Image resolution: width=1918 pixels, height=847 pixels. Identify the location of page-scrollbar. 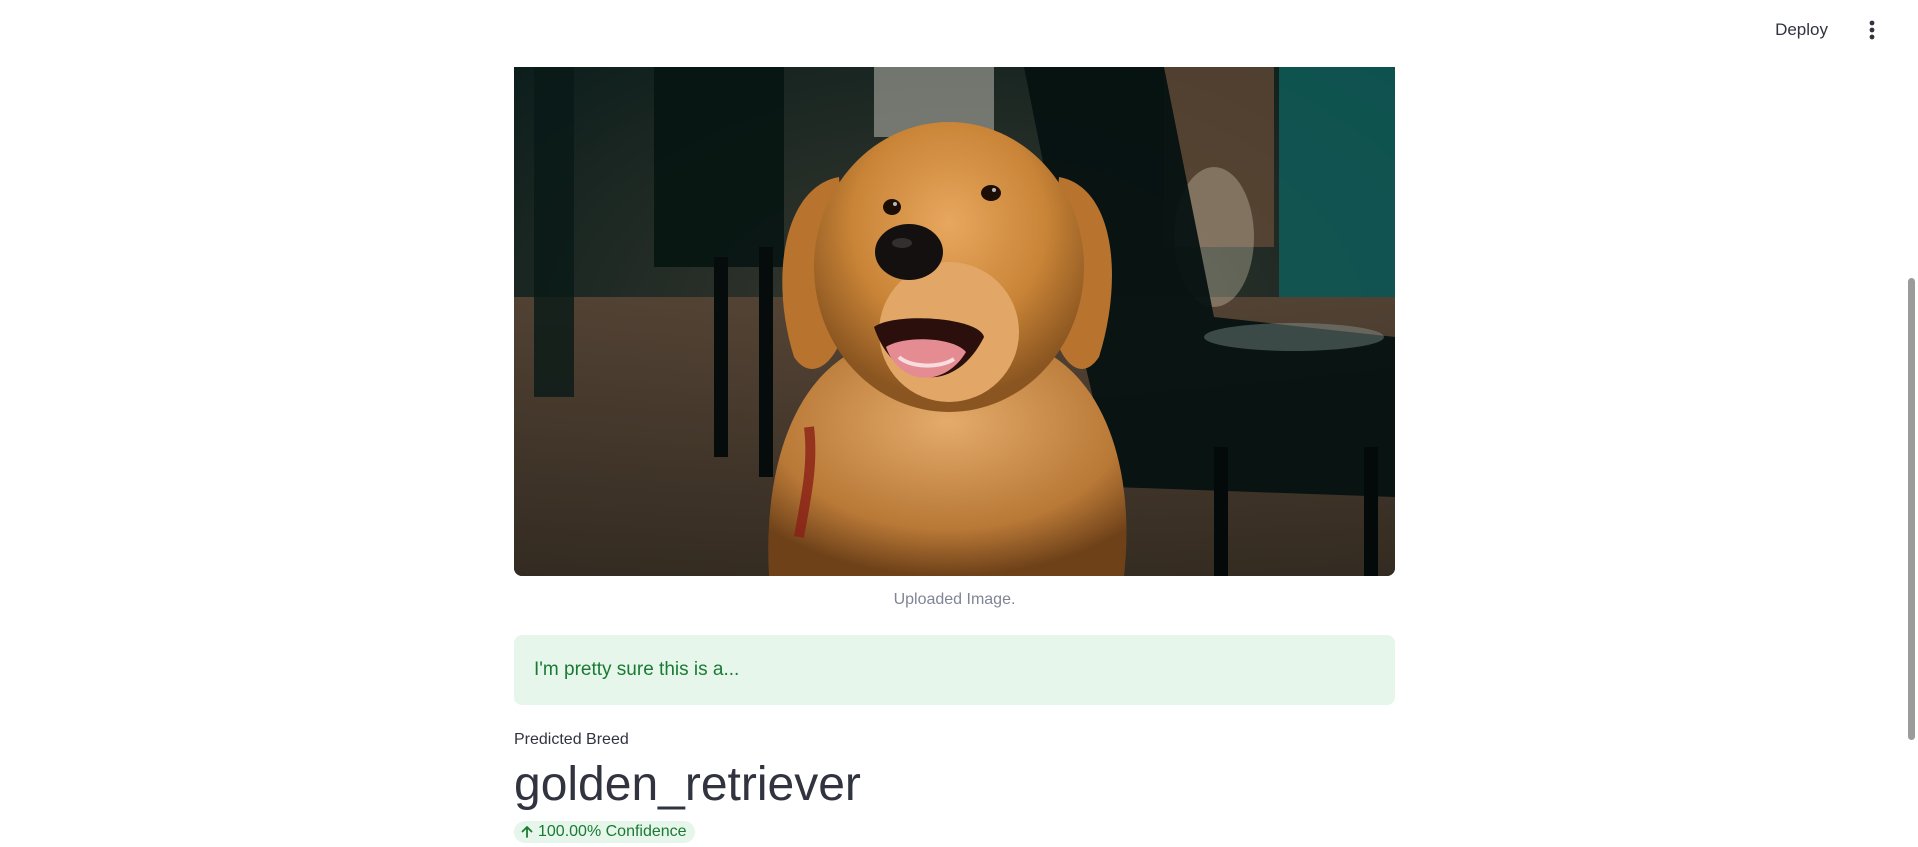
(1911, 423).